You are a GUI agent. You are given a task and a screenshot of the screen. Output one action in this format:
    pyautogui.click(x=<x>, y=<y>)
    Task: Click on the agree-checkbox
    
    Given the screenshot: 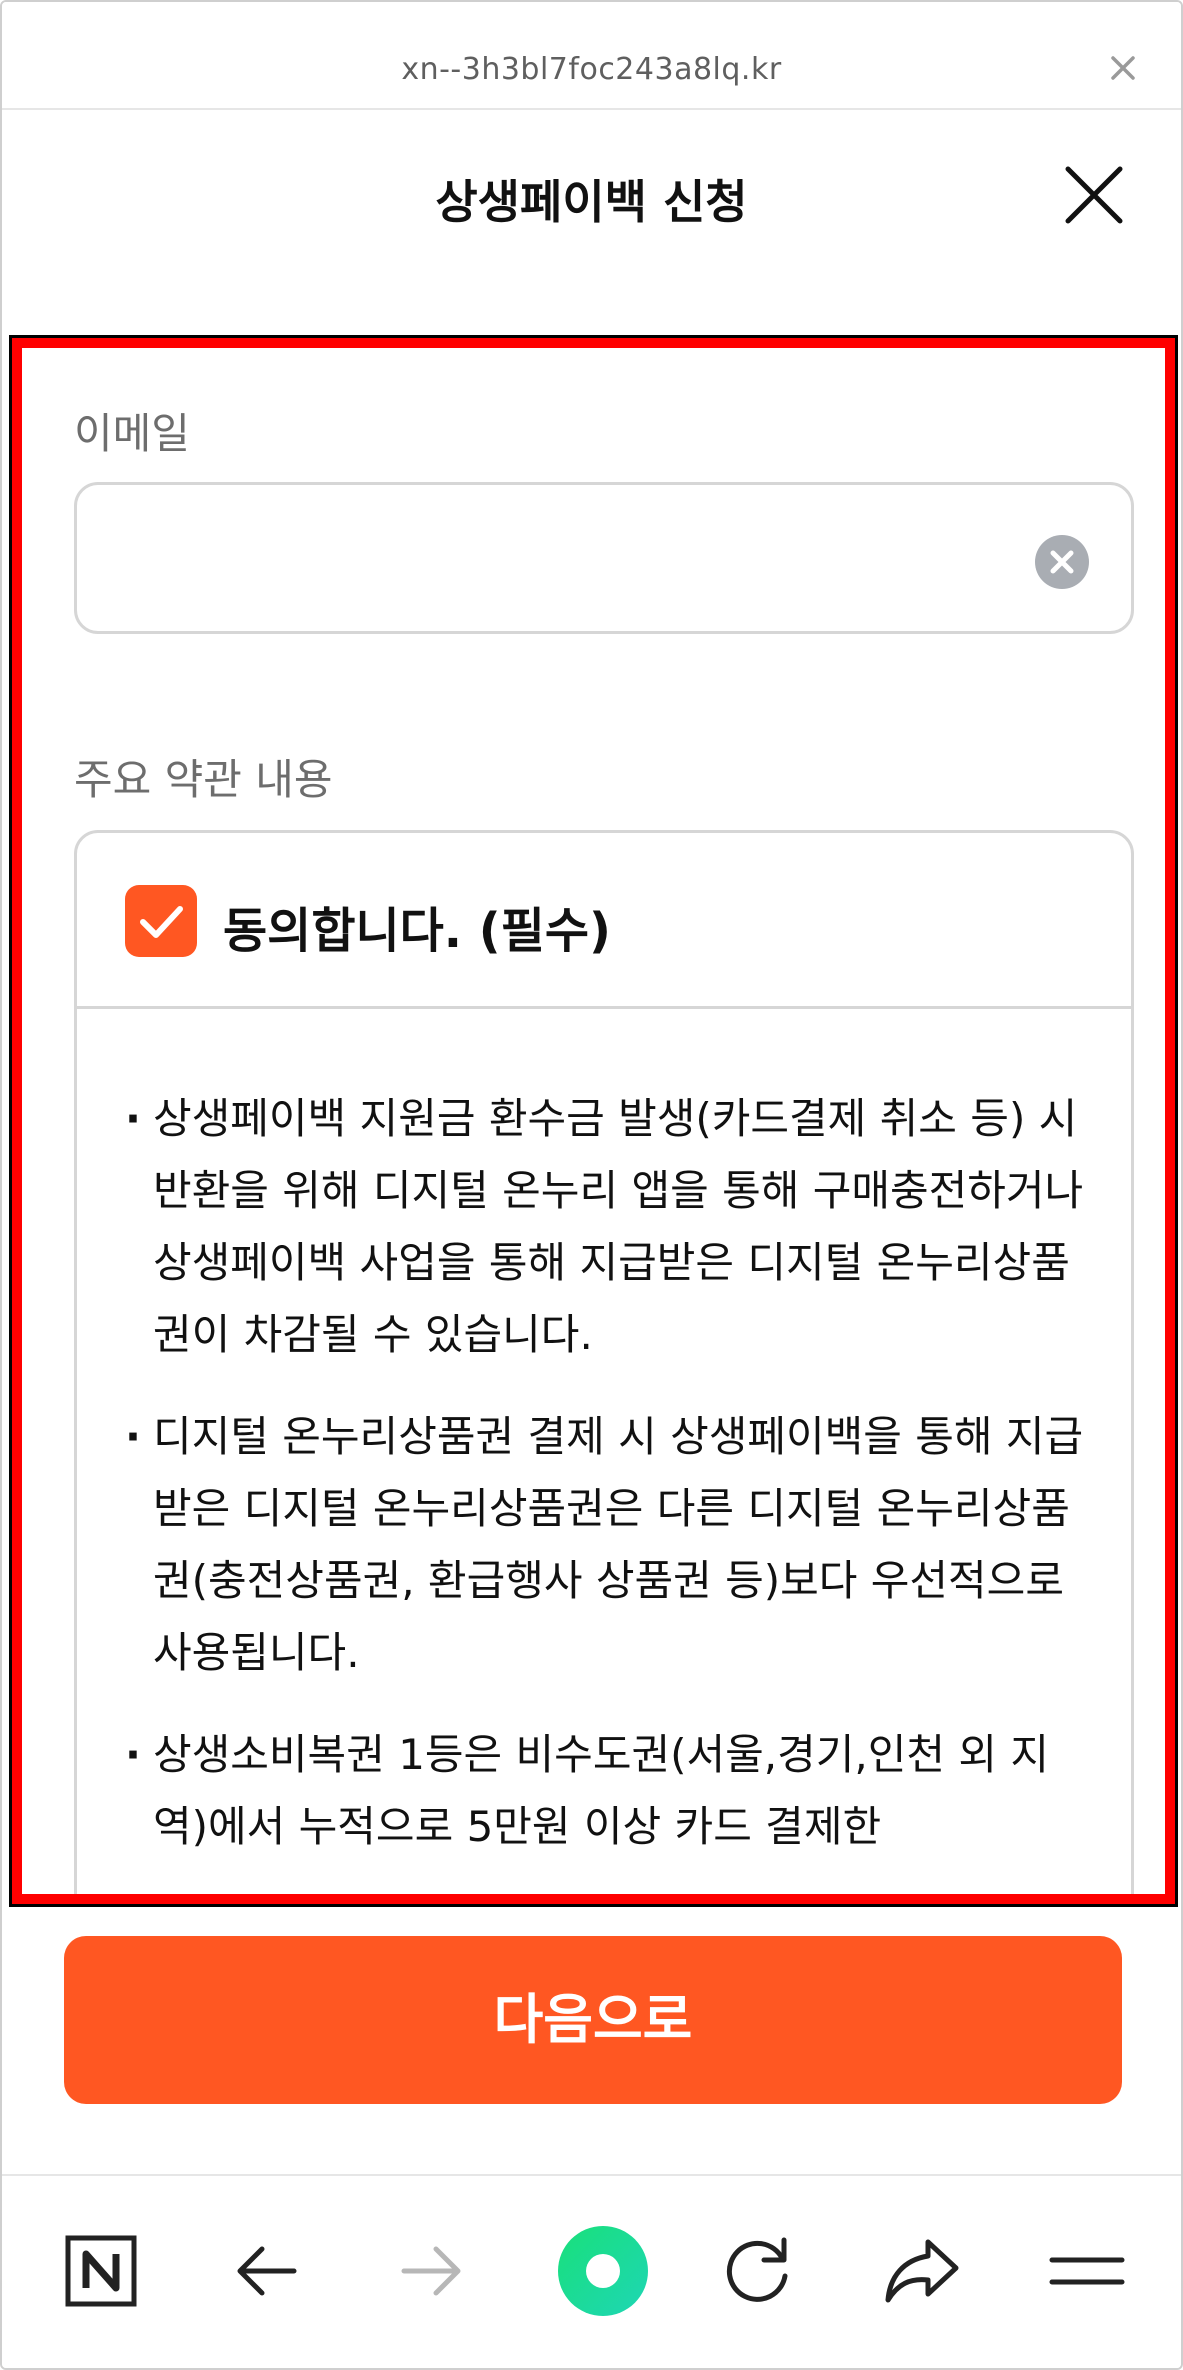 What is the action you would take?
    pyautogui.click(x=161, y=921)
    